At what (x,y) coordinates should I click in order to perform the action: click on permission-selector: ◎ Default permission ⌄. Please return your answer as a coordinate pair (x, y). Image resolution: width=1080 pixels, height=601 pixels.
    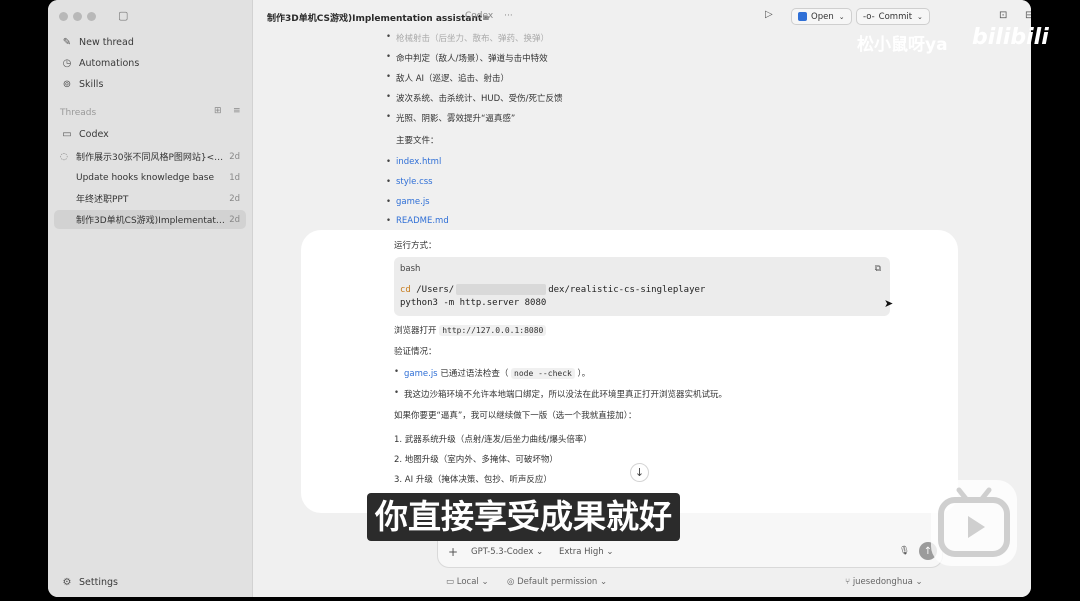
    Looking at the image, I should click on (557, 582).